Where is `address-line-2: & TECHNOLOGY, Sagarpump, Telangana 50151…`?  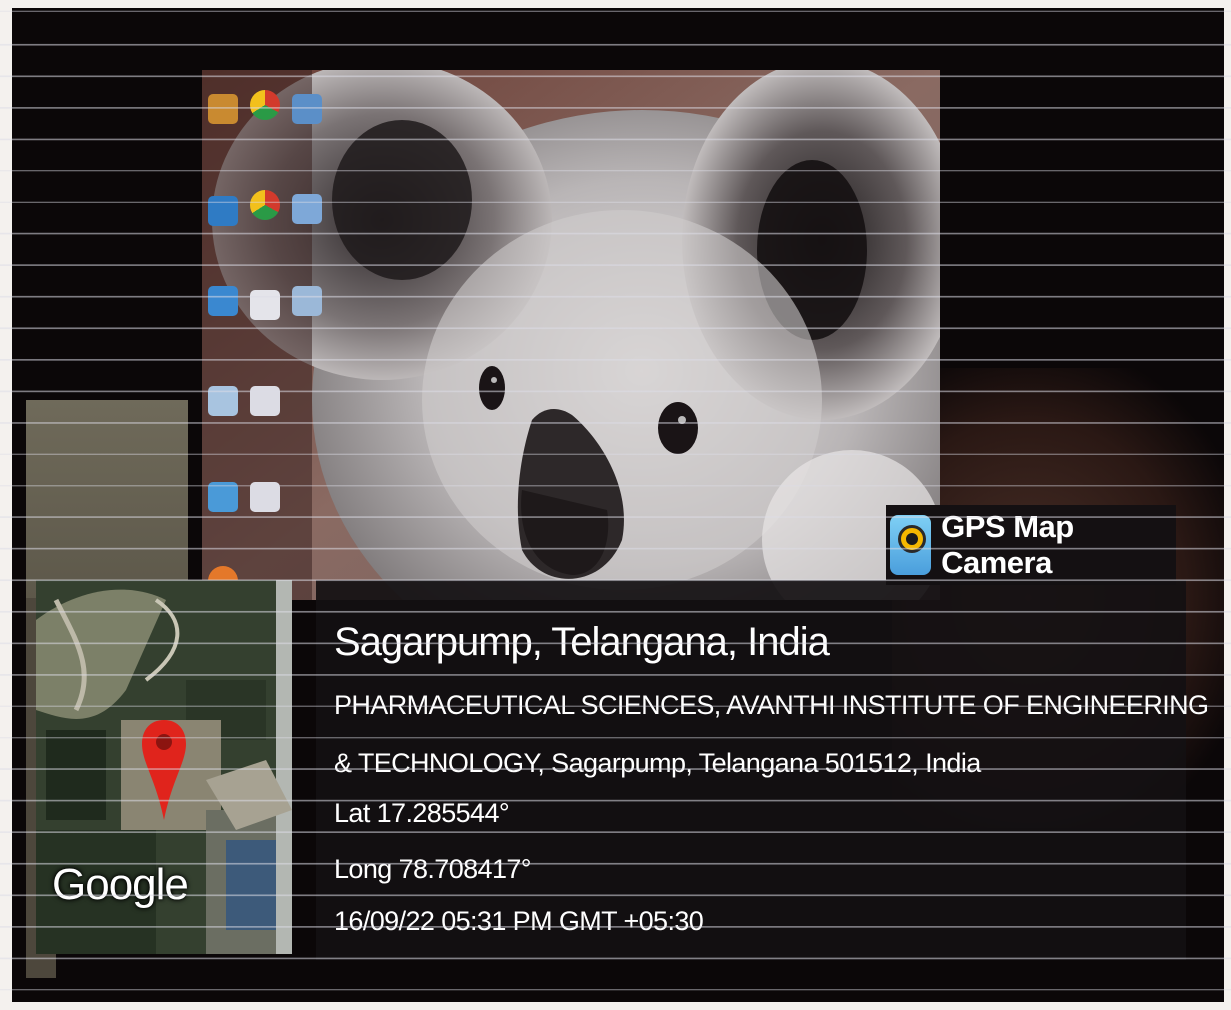
address-line-2: & TECHNOLOGY, Sagarpump, Telangana 50151… is located at coordinates (657, 763).